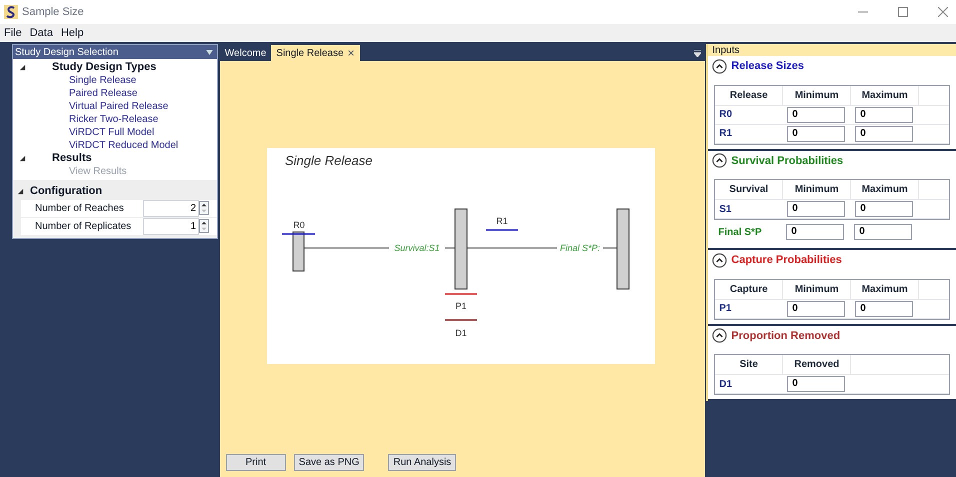 The height and width of the screenshot is (477, 956). I want to click on number-field: 1, so click(171, 226).